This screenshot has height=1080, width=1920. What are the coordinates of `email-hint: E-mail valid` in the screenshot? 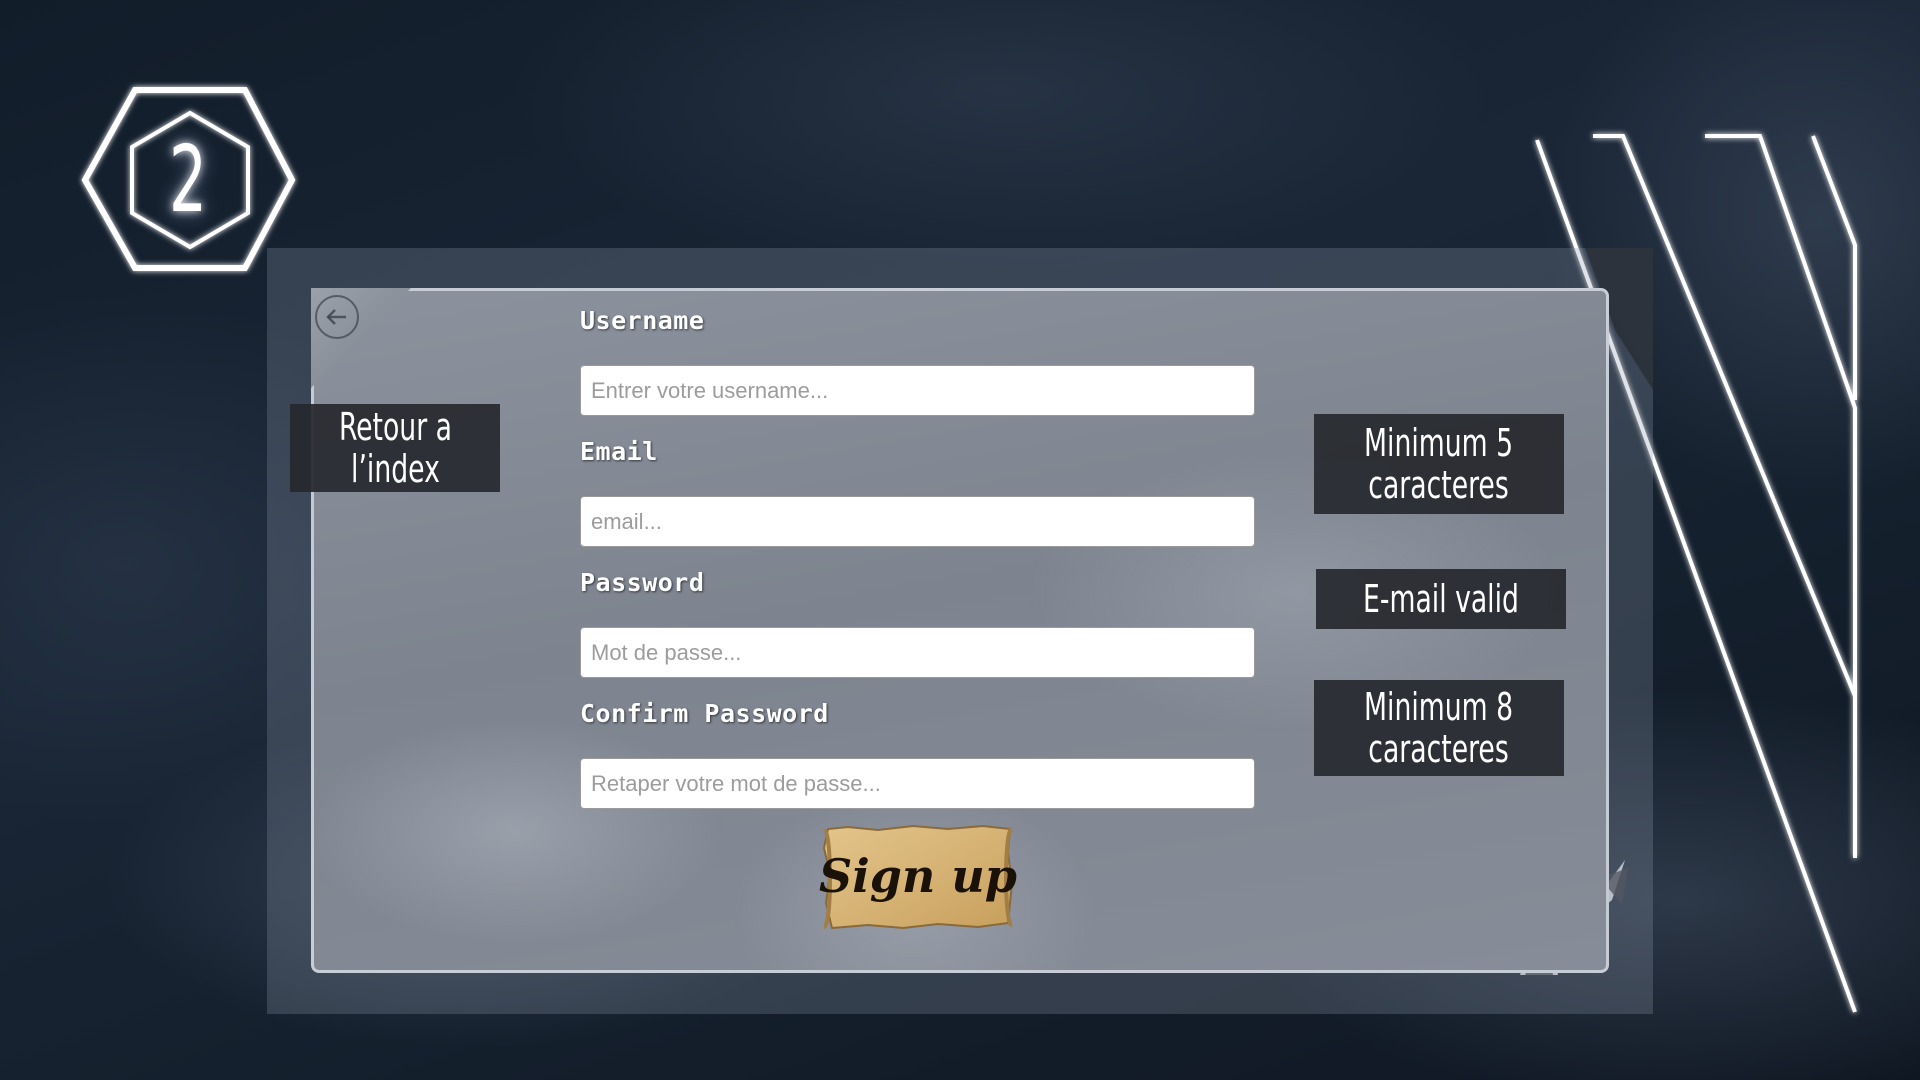 It's located at (1441, 599).